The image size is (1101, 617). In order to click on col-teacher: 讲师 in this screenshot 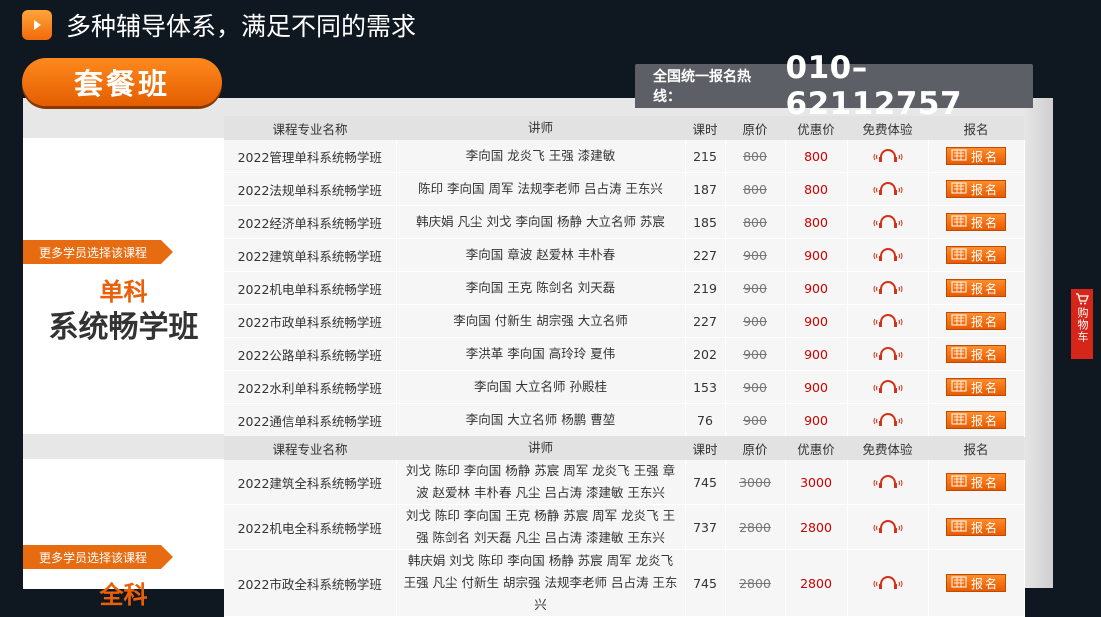, I will do `click(540, 128)`.